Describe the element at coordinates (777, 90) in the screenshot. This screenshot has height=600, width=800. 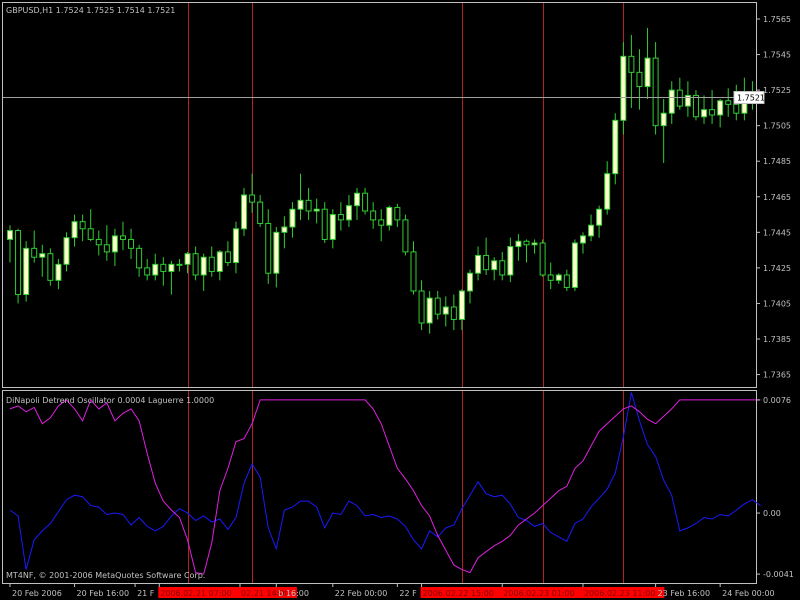
I see `price-tick-label: 1.7525` at that location.